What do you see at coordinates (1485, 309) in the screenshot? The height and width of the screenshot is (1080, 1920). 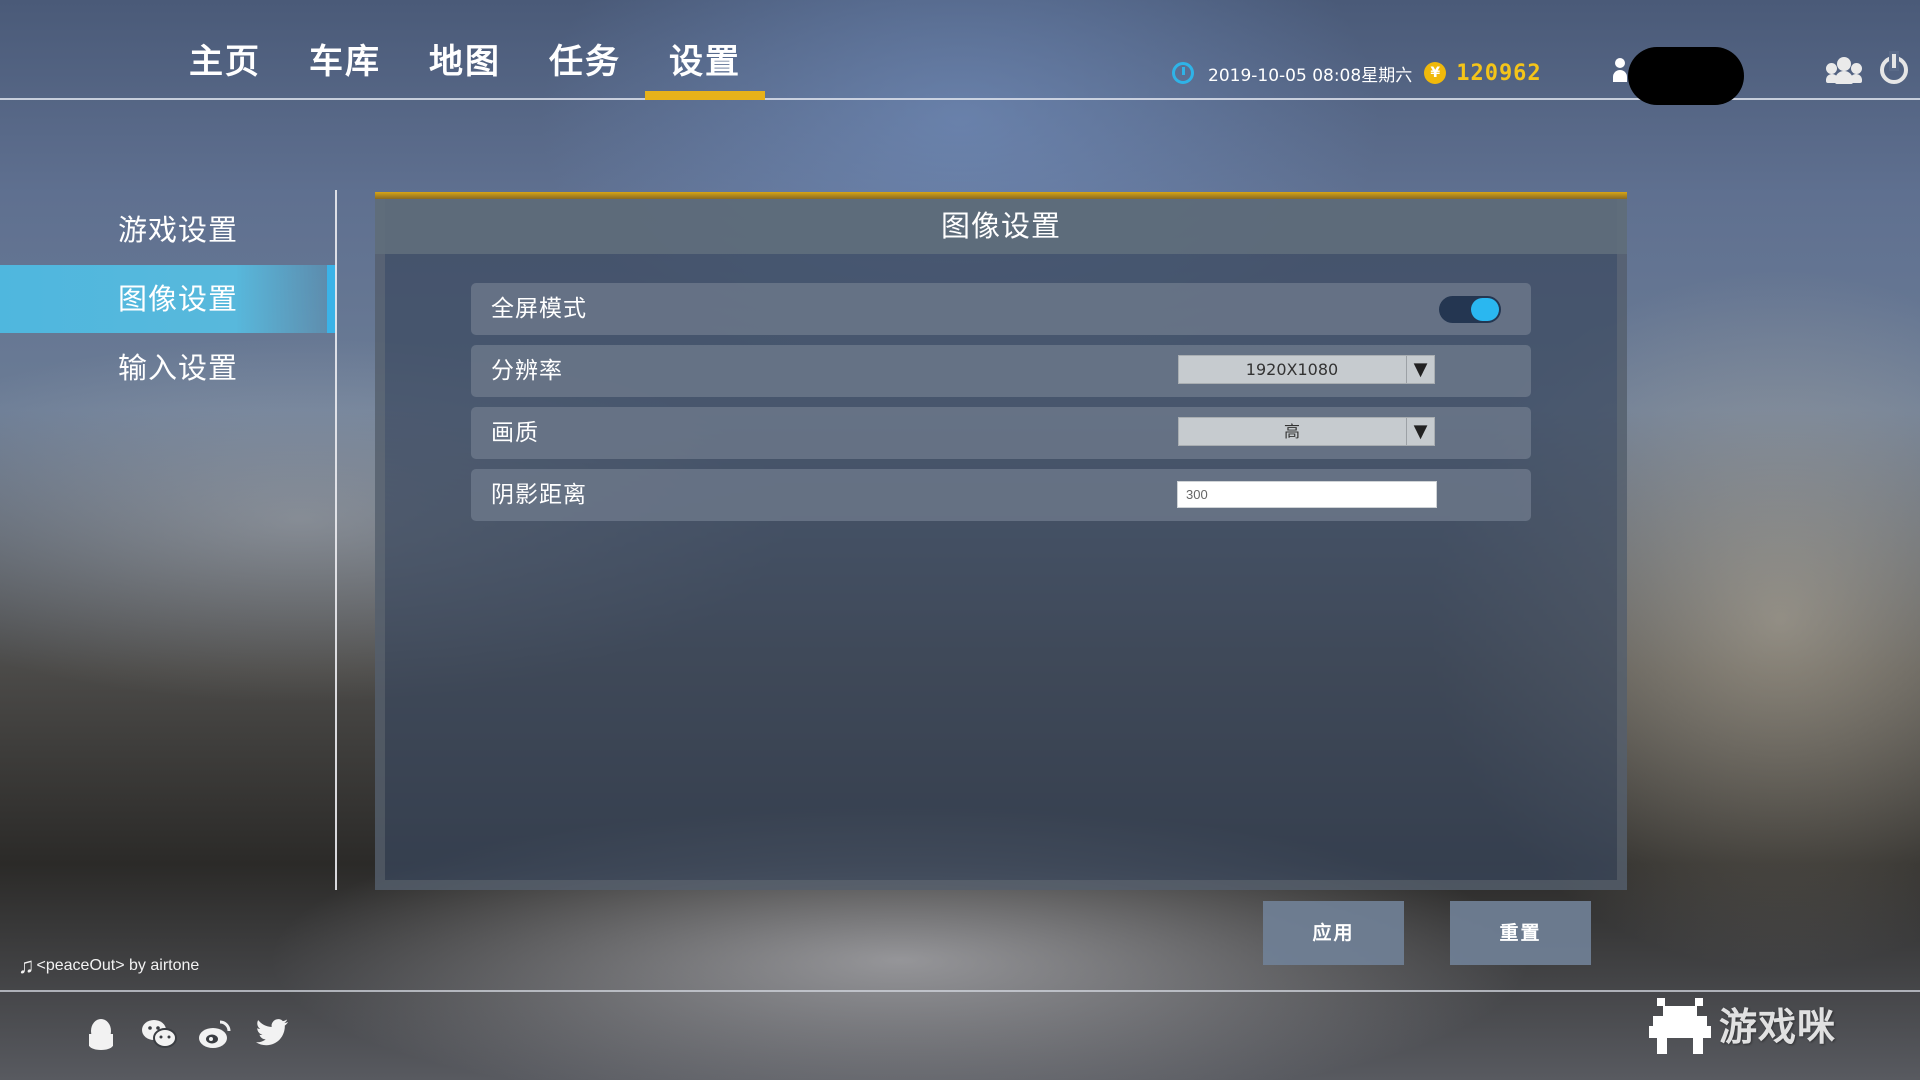 I see `toggle-knob` at bounding box center [1485, 309].